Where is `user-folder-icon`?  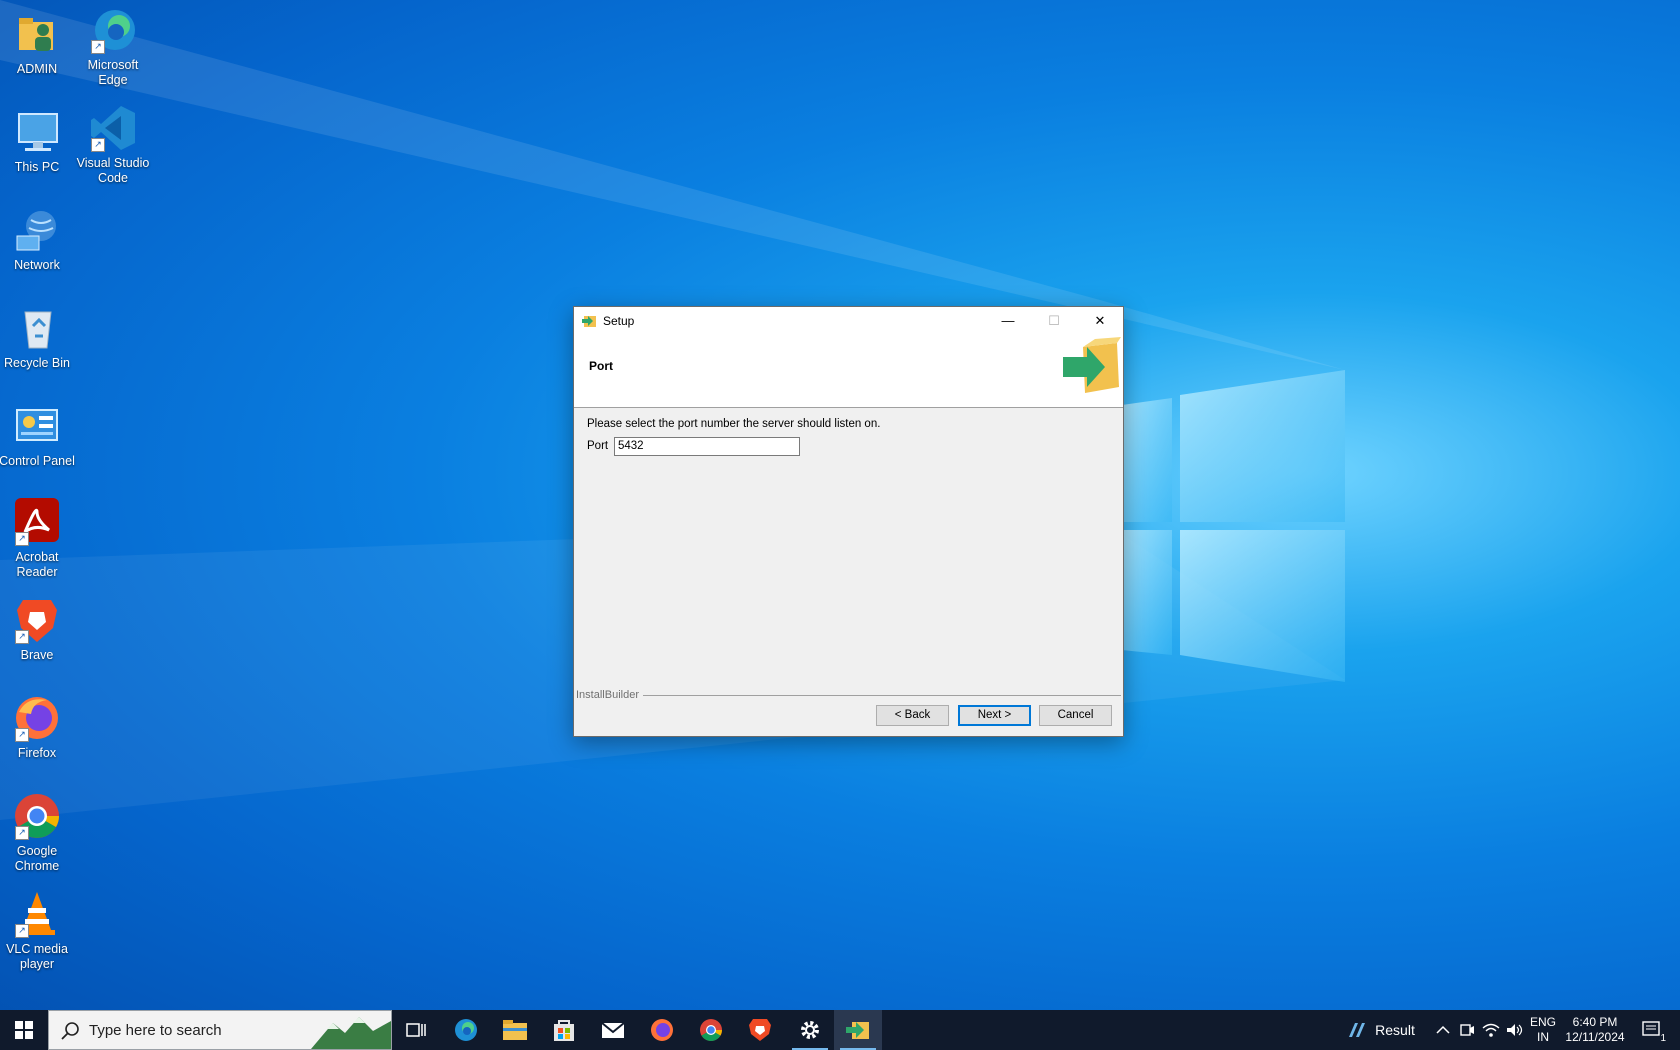
user-folder-icon is located at coordinates (37, 34).